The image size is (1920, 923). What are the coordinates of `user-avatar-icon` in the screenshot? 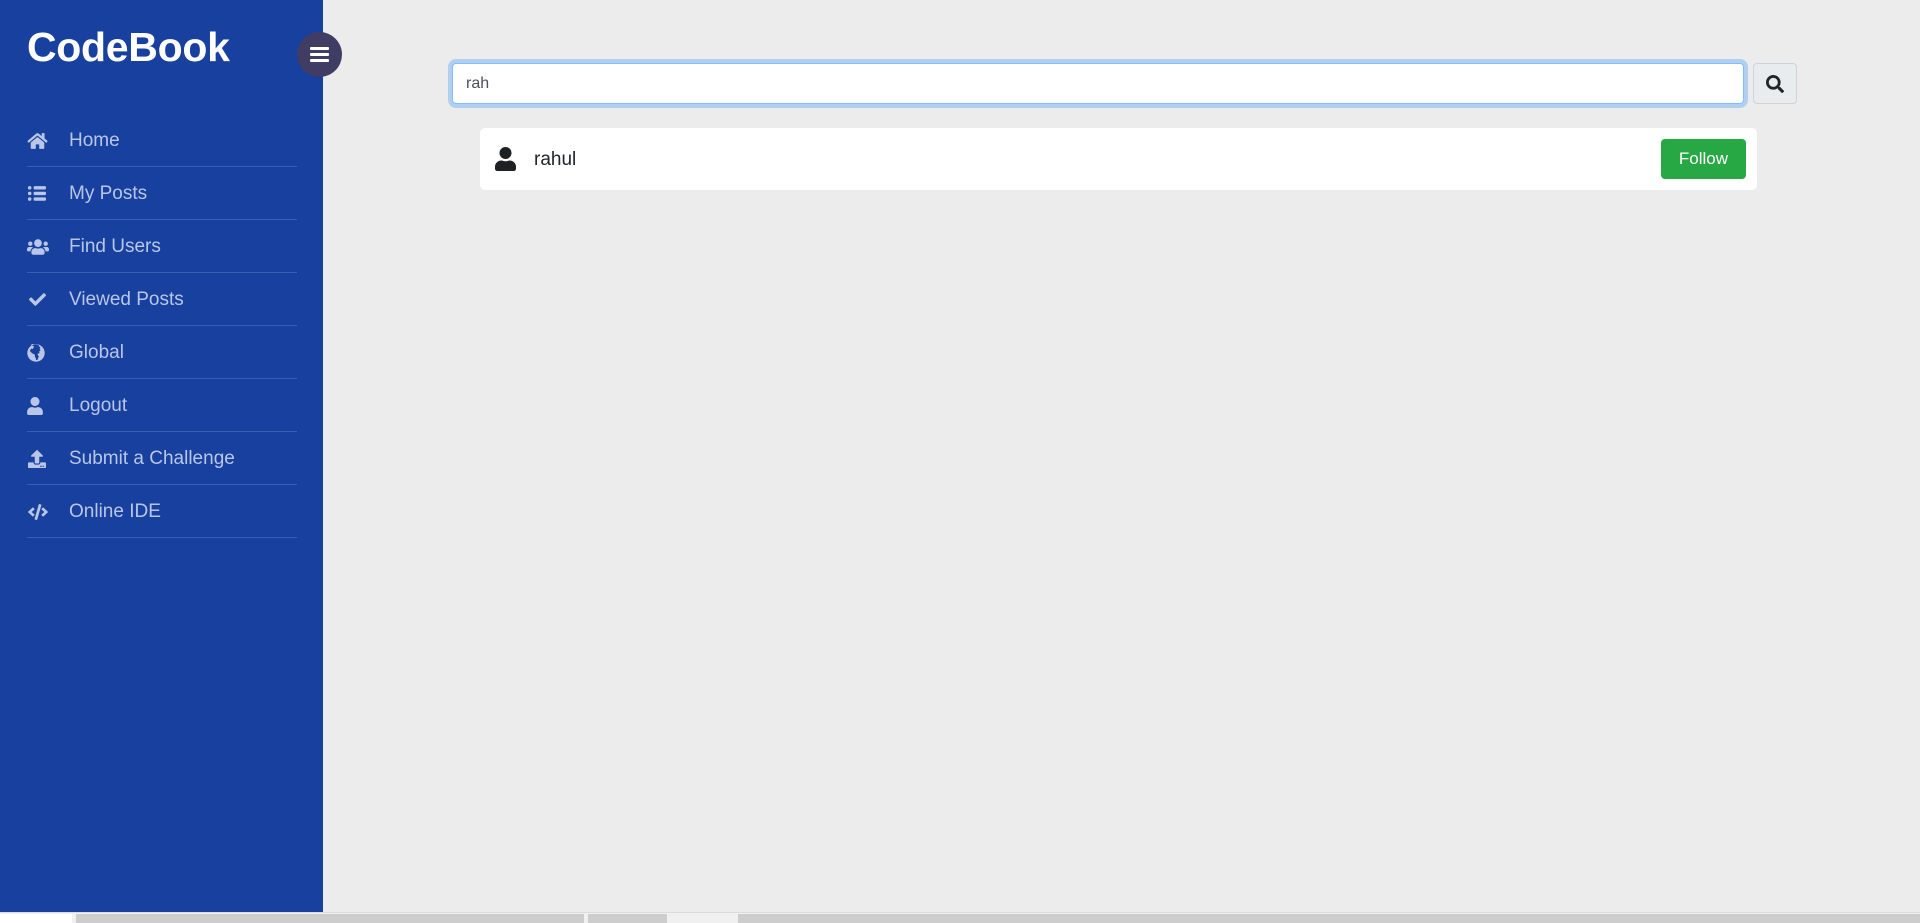 It's located at (505, 159).